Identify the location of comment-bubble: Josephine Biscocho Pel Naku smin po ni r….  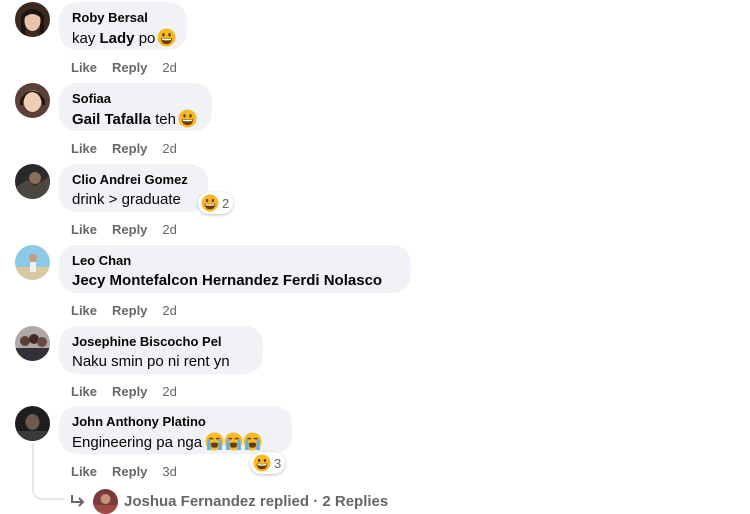
(161, 350).